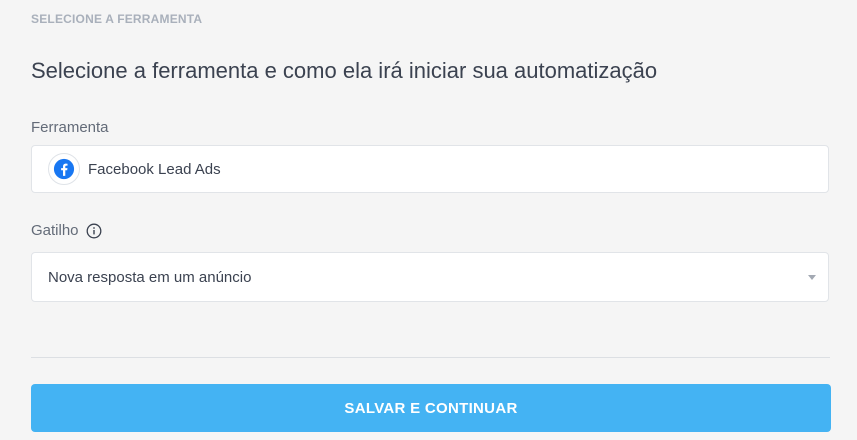 This screenshot has width=857, height=440. I want to click on trigger-label-text: Gatilho, so click(55, 230).